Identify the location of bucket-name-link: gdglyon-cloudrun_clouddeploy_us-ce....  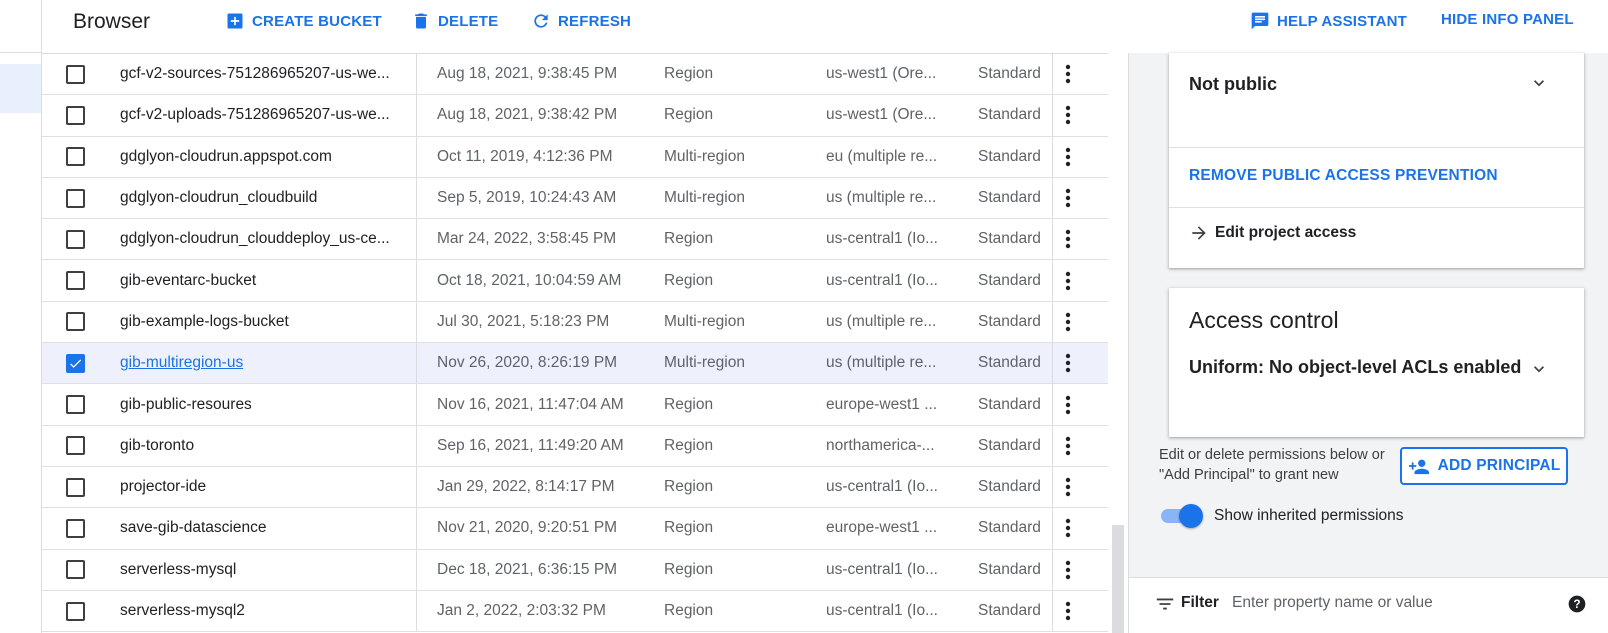
(265, 239).